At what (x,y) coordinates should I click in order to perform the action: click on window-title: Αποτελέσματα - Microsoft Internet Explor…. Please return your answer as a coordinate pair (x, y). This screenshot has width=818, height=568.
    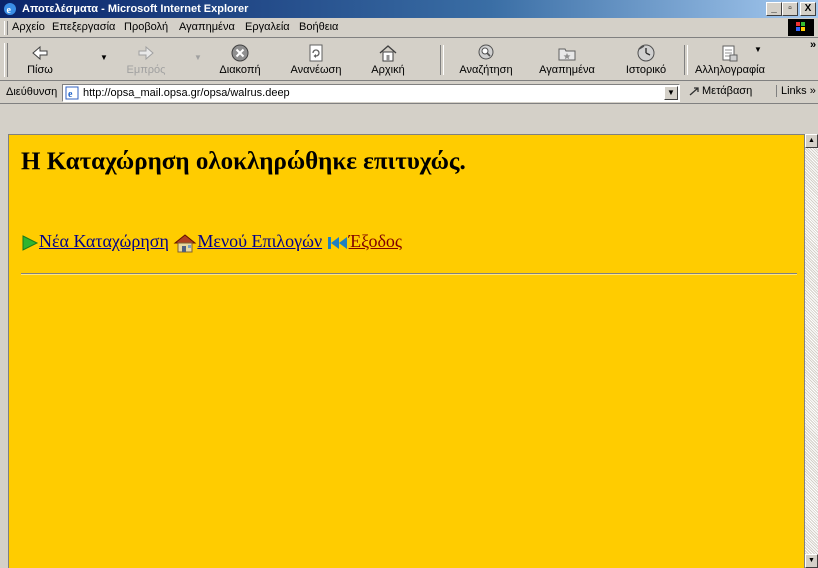
    Looking at the image, I should click on (135, 9).